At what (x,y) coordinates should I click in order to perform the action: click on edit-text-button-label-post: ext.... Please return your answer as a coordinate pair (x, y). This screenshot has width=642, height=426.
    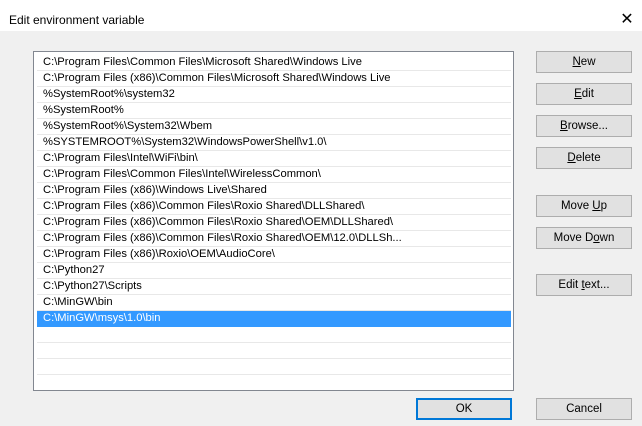
    Looking at the image, I should click on (597, 285).